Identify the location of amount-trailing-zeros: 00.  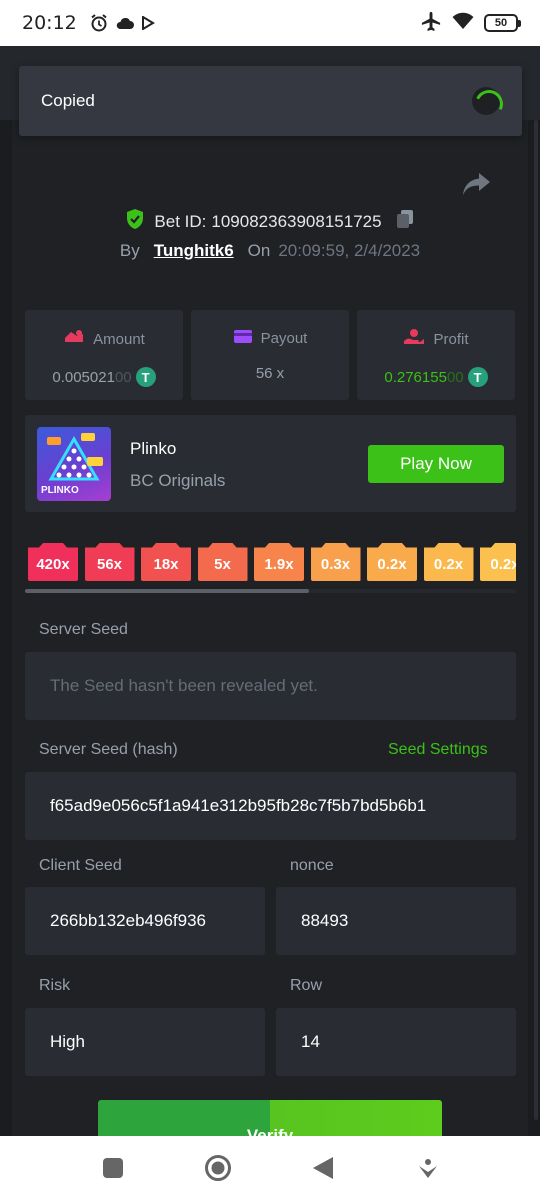
(123, 377).